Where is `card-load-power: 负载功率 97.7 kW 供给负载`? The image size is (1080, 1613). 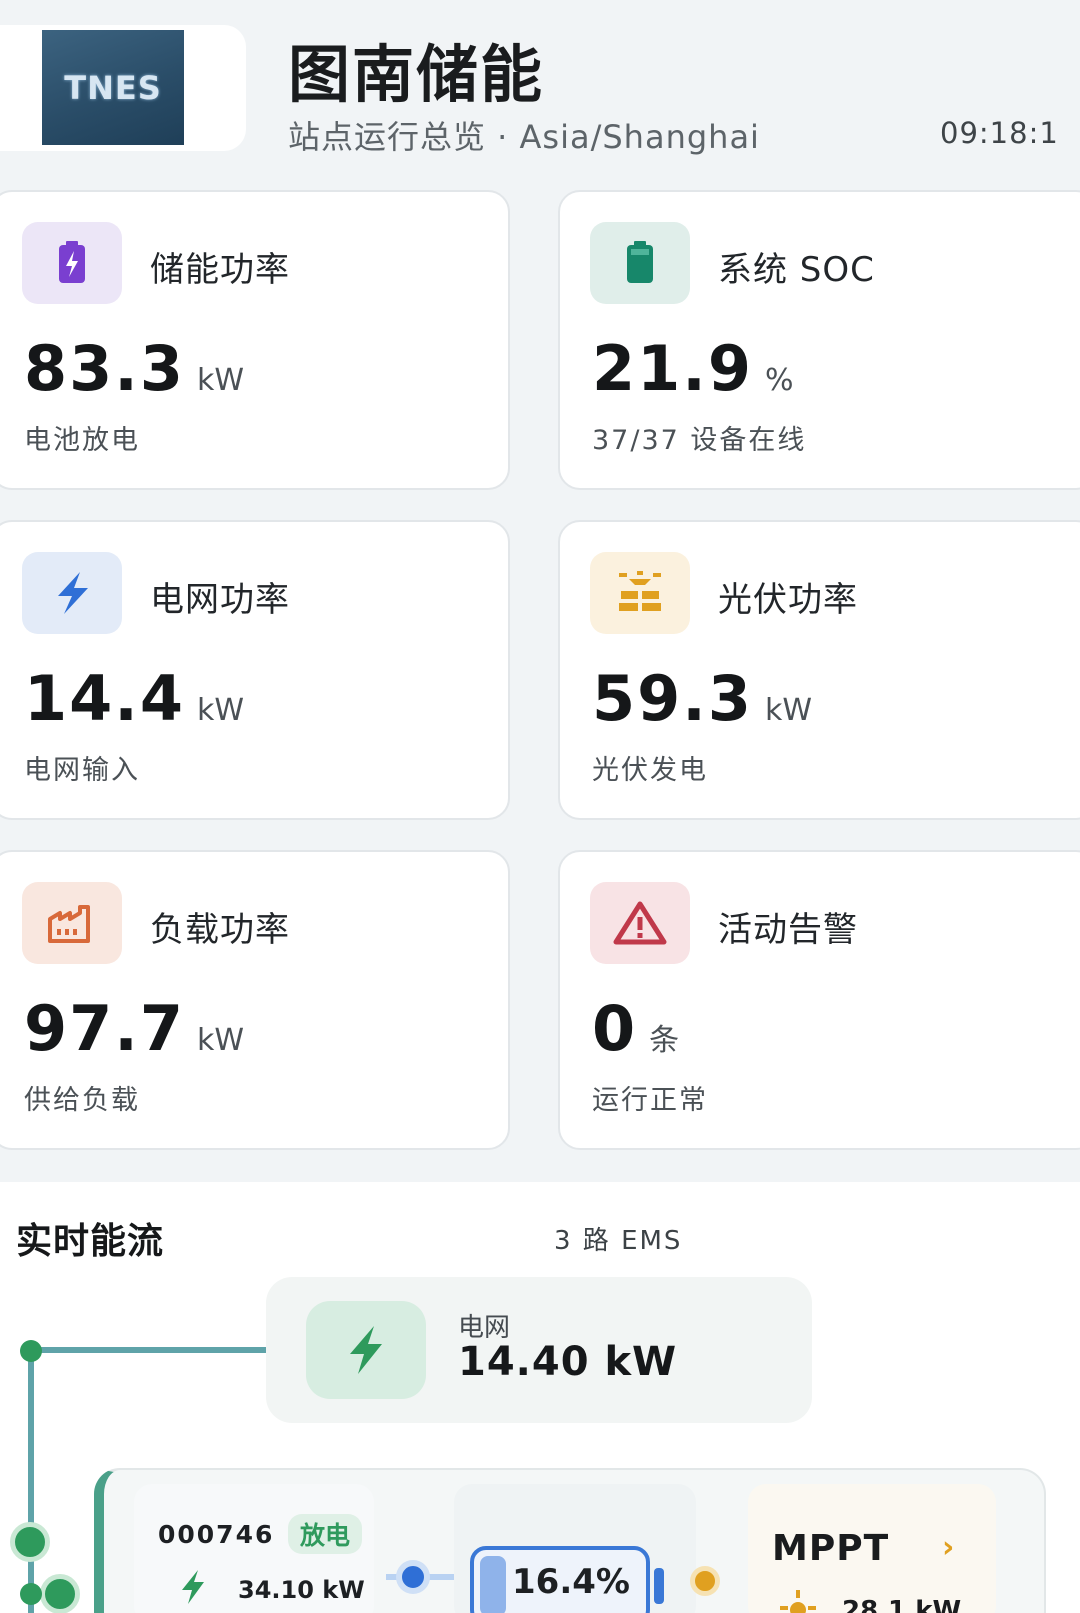 card-load-power: 负载功率 97.7 kW 供给负载 is located at coordinates (255, 1000).